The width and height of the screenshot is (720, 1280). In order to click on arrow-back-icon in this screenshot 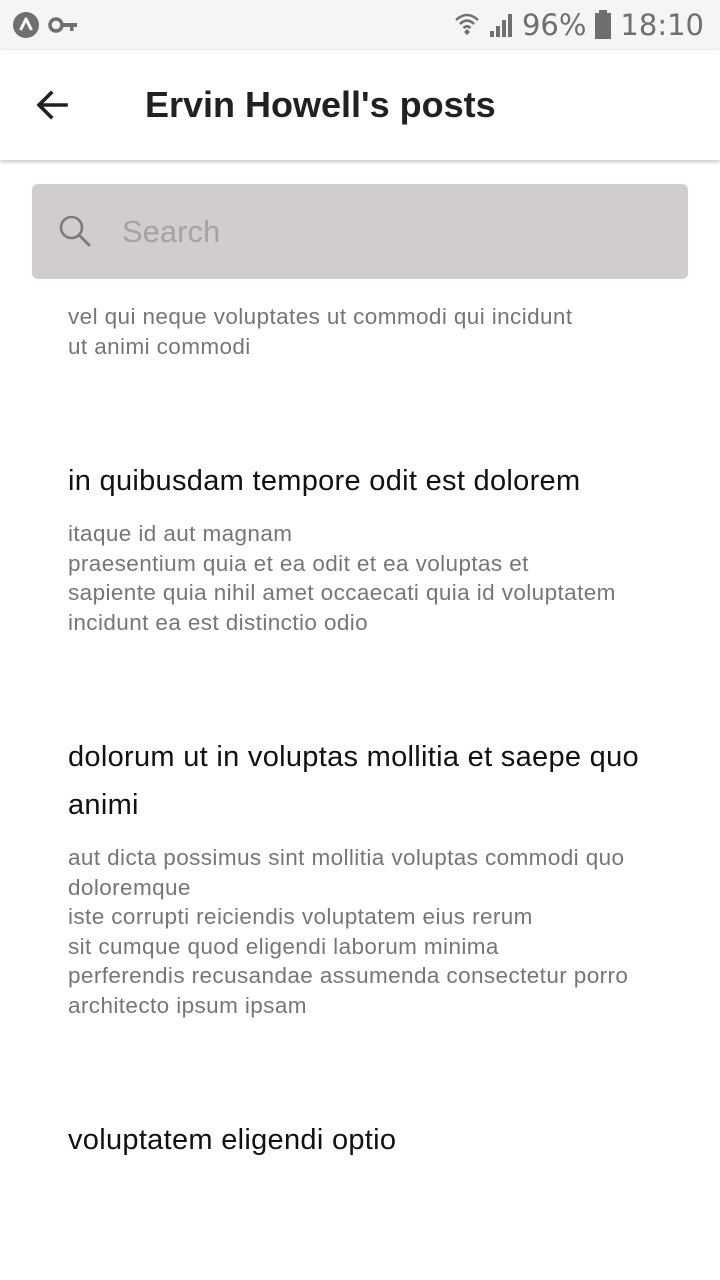, I will do `click(52, 105)`.